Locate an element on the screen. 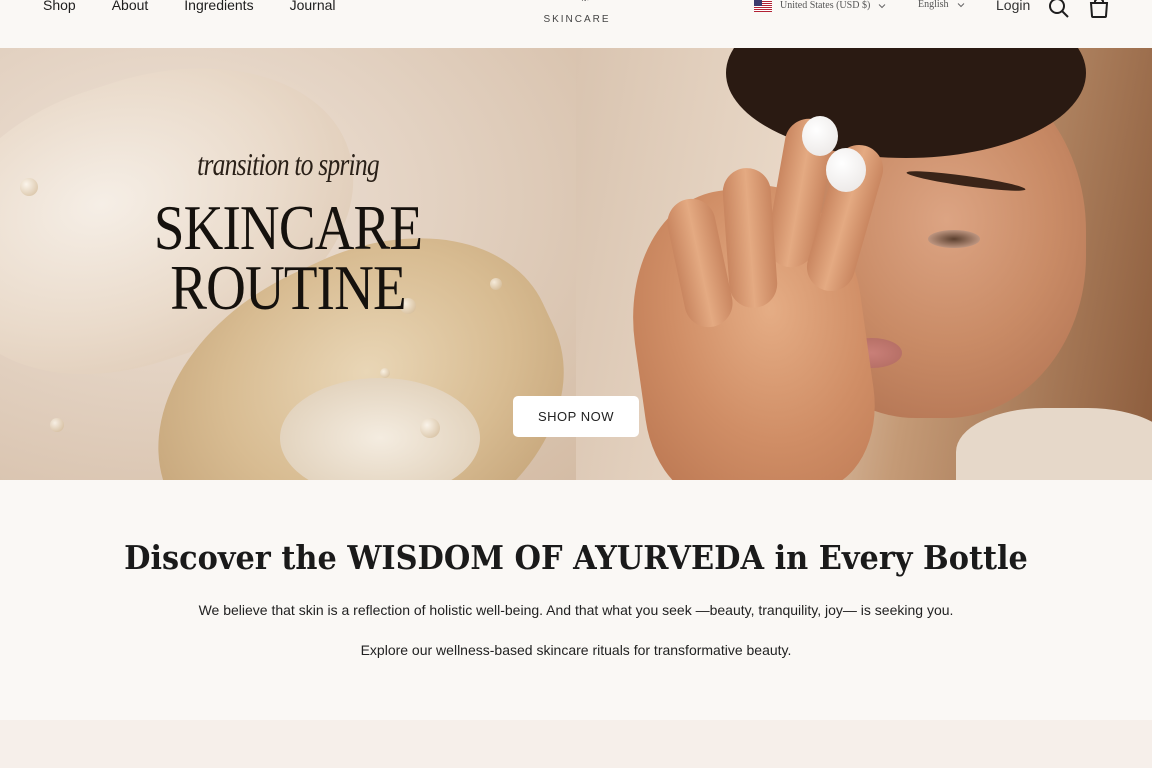 This screenshot has width=1152, height=768. next-section is located at coordinates (576, 744).